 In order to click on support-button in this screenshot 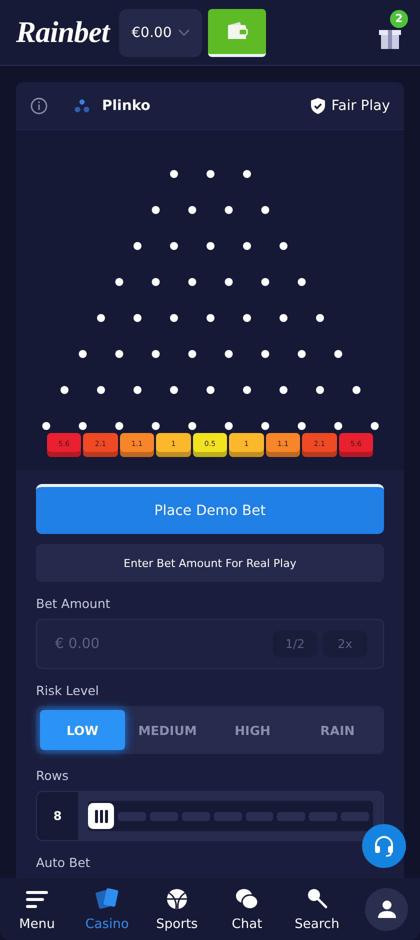, I will do `click(384, 846)`.